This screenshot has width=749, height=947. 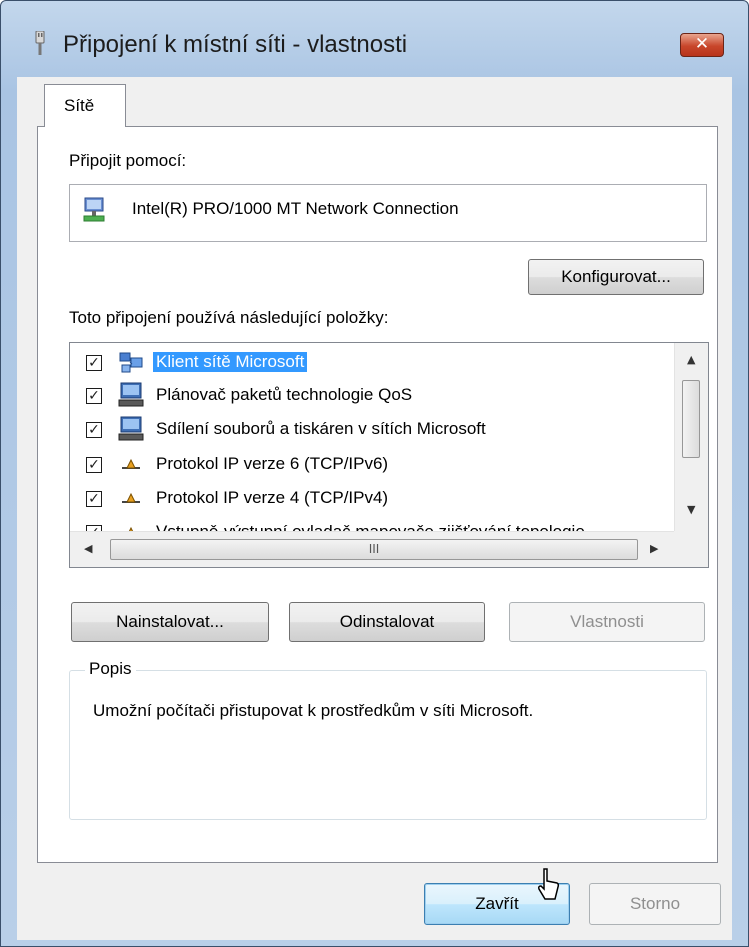 I want to click on scroll-right-icon: ▶, so click(x=654, y=548).